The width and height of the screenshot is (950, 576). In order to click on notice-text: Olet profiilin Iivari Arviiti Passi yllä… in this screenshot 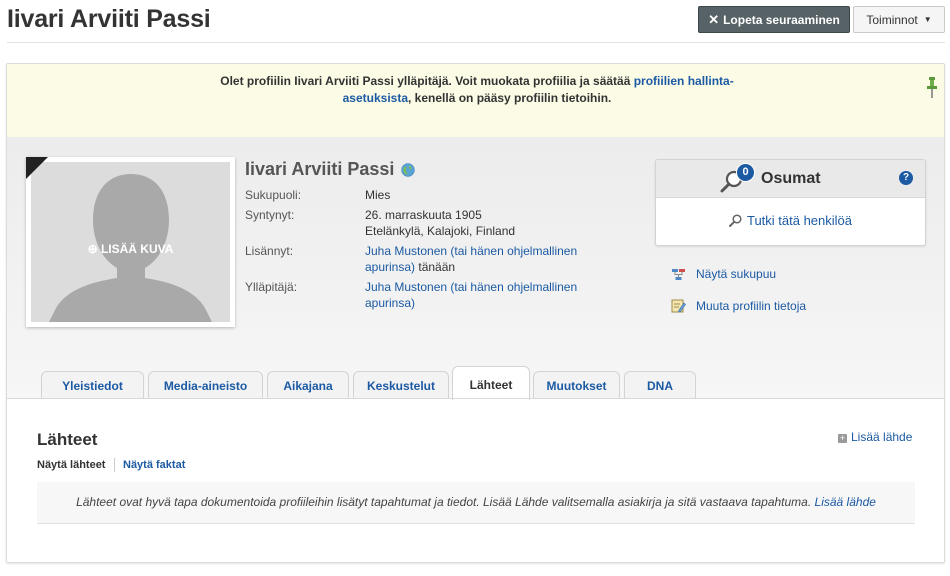, I will do `click(477, 89)`.